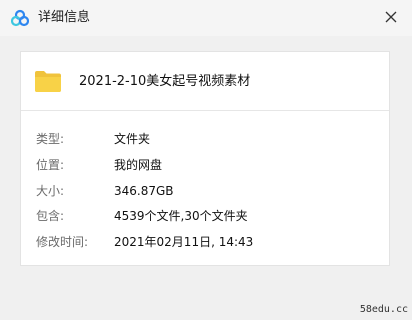  I want to click on title-bar: 详细信息, so click(206, 18).